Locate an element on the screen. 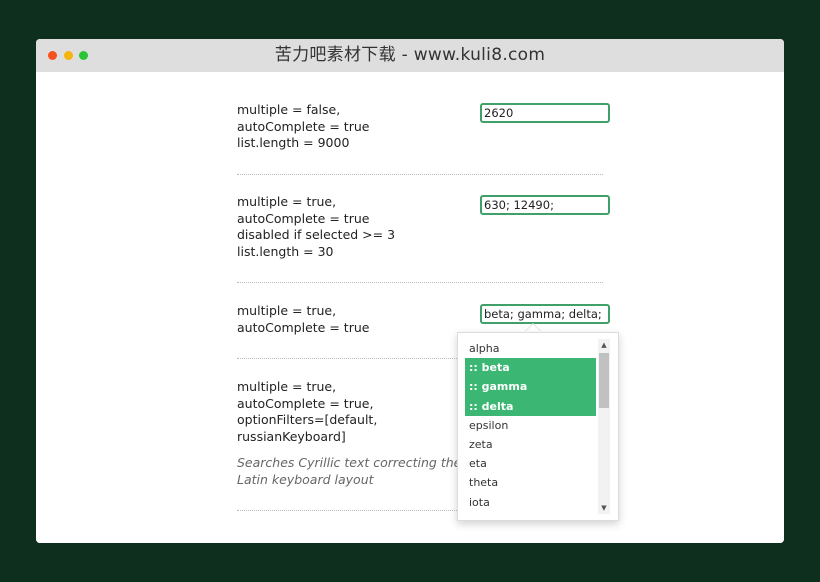  scrollbar-thumb is located at coordinates (604, 380).